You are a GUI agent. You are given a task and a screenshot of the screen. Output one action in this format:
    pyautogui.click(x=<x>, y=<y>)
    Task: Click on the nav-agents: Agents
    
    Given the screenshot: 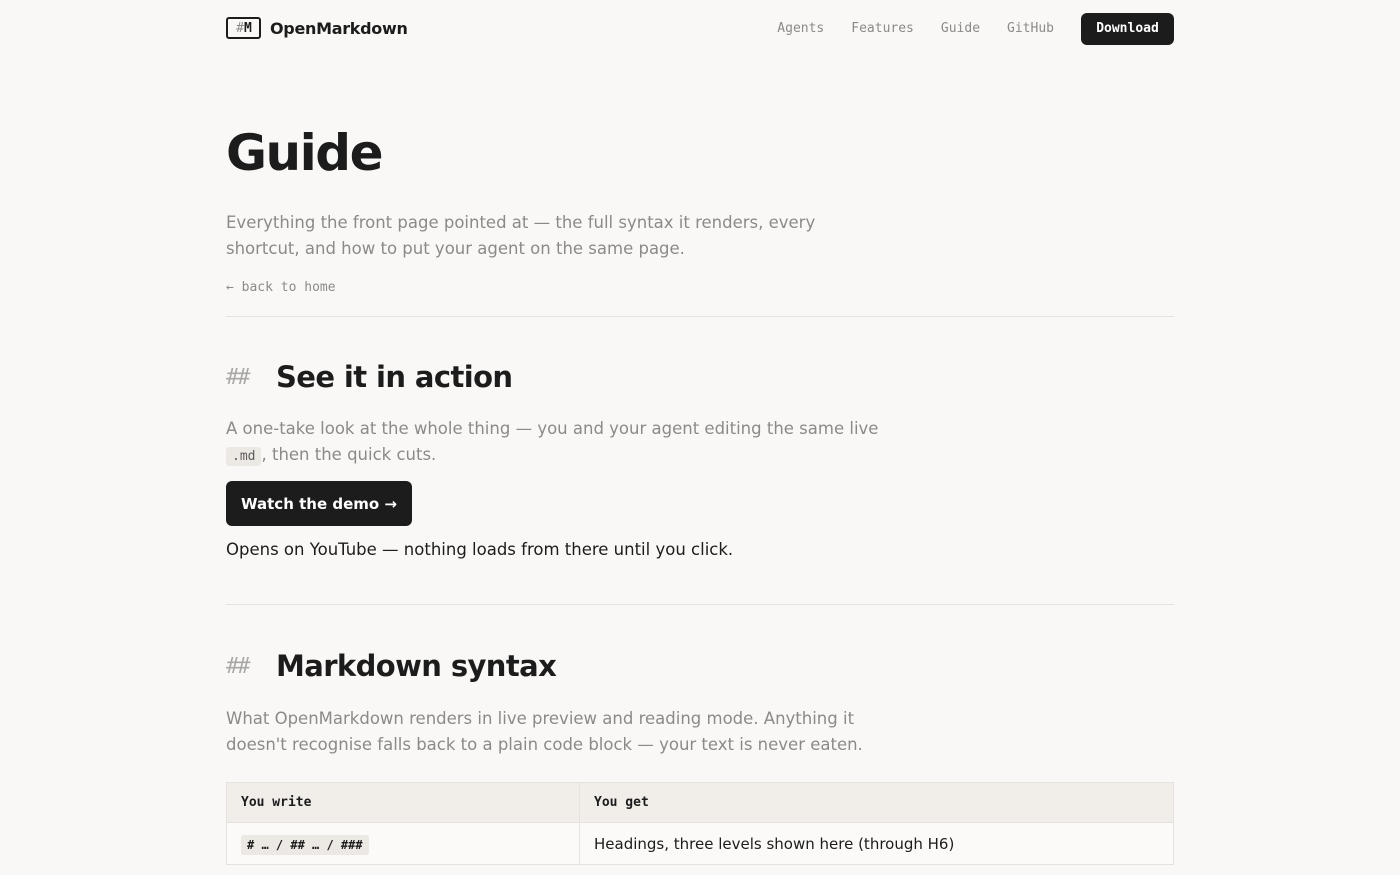 What is the action you would take?
    pyautogui.click(x=800, y=28)
    